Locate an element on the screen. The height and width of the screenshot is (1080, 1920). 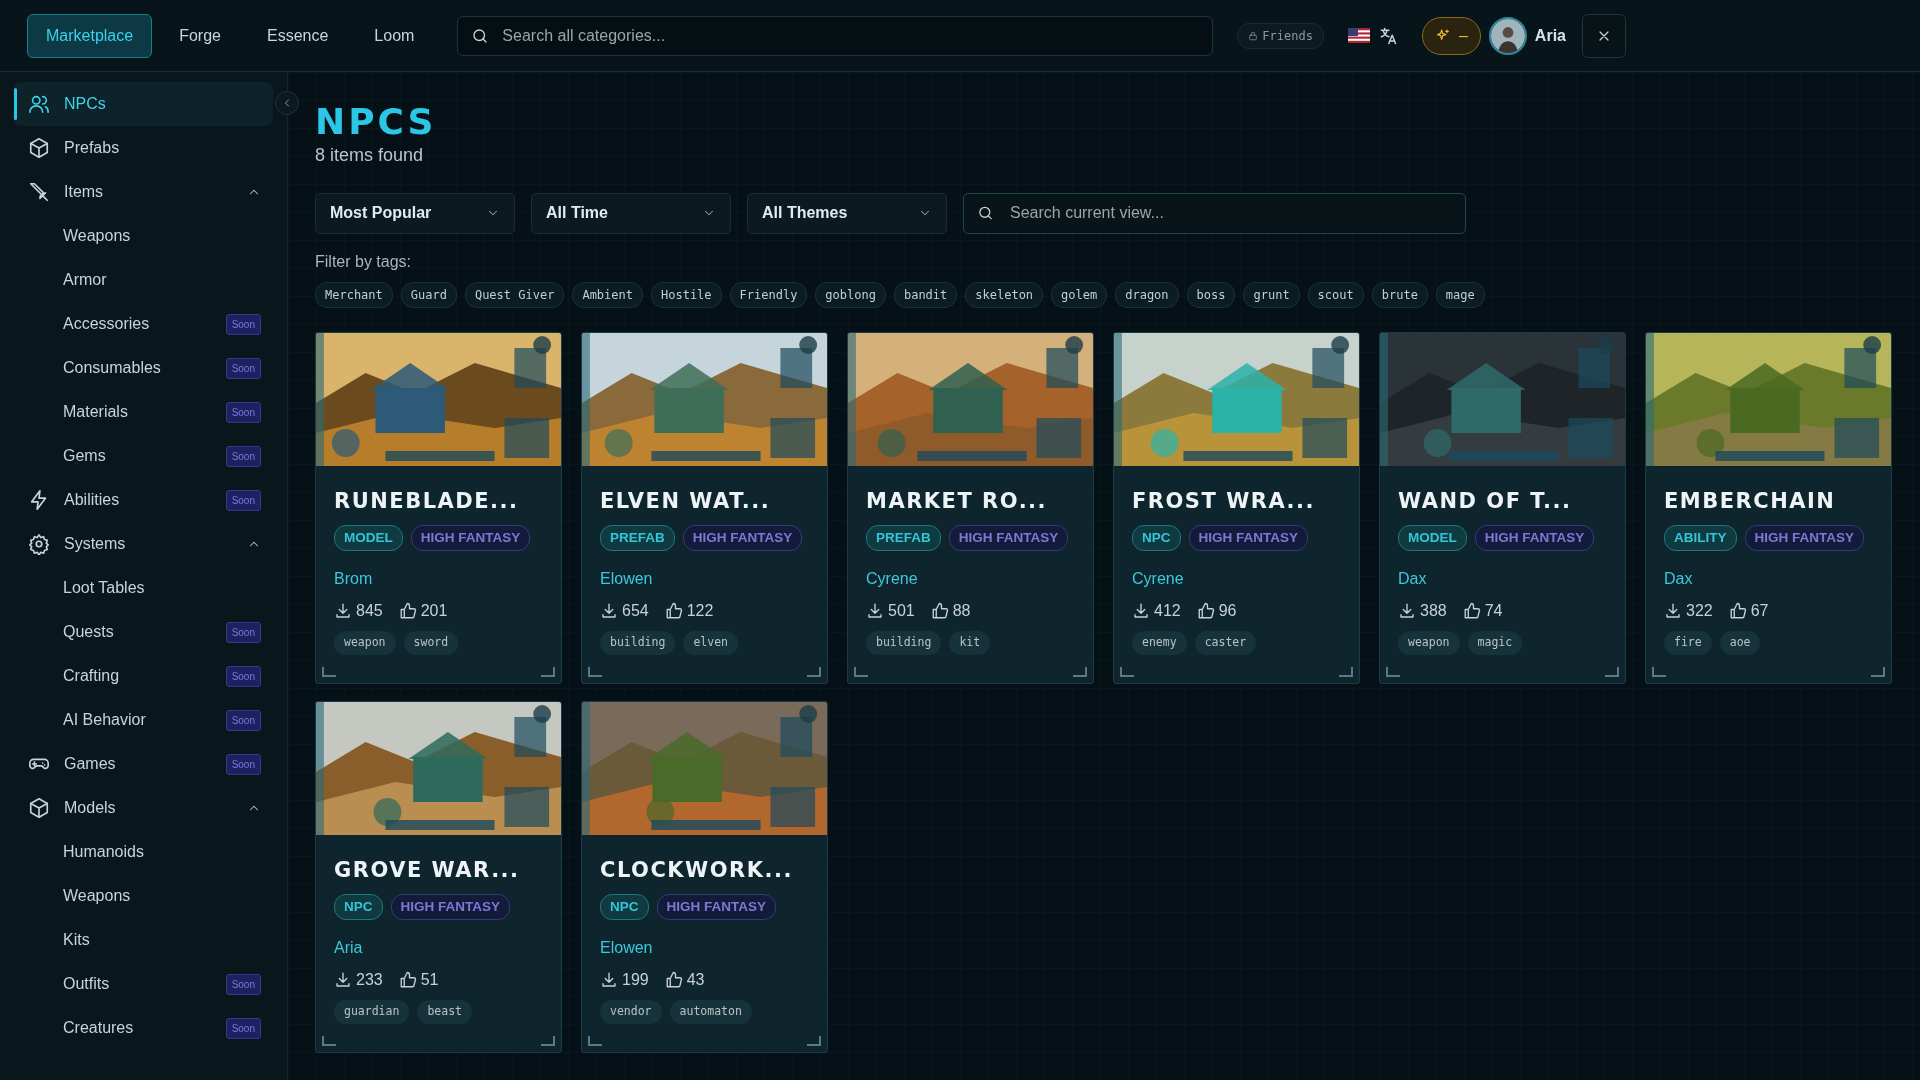
tag-chip: skeleton is located at coordinates (1004, 294).